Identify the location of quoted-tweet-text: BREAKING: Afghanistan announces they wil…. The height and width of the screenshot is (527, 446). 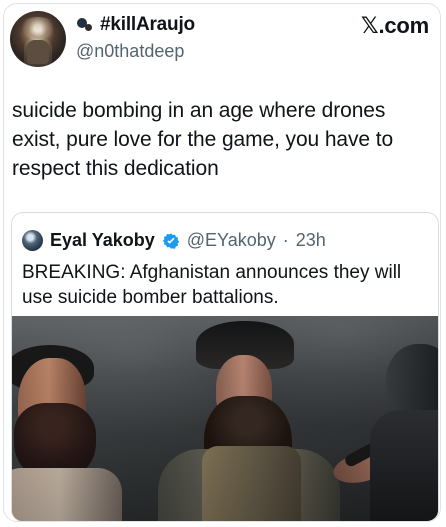
(212, 285).